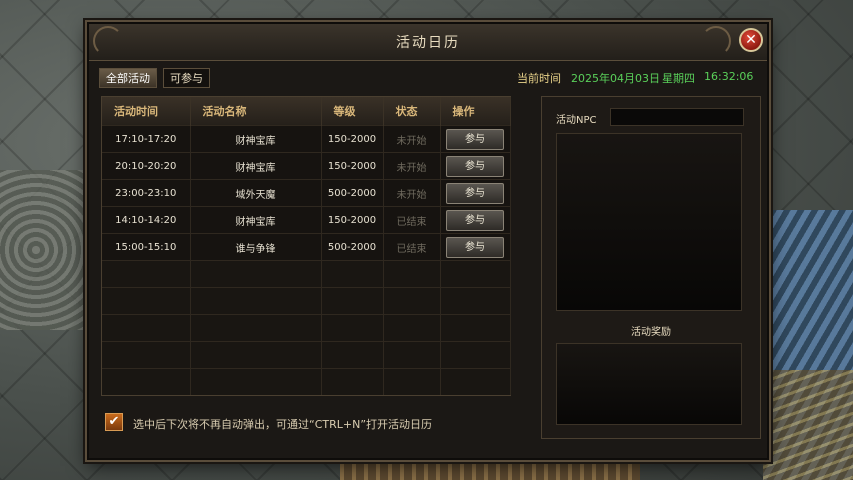  I want to click on current-date: 2025年04月03日, so click(615, 78).